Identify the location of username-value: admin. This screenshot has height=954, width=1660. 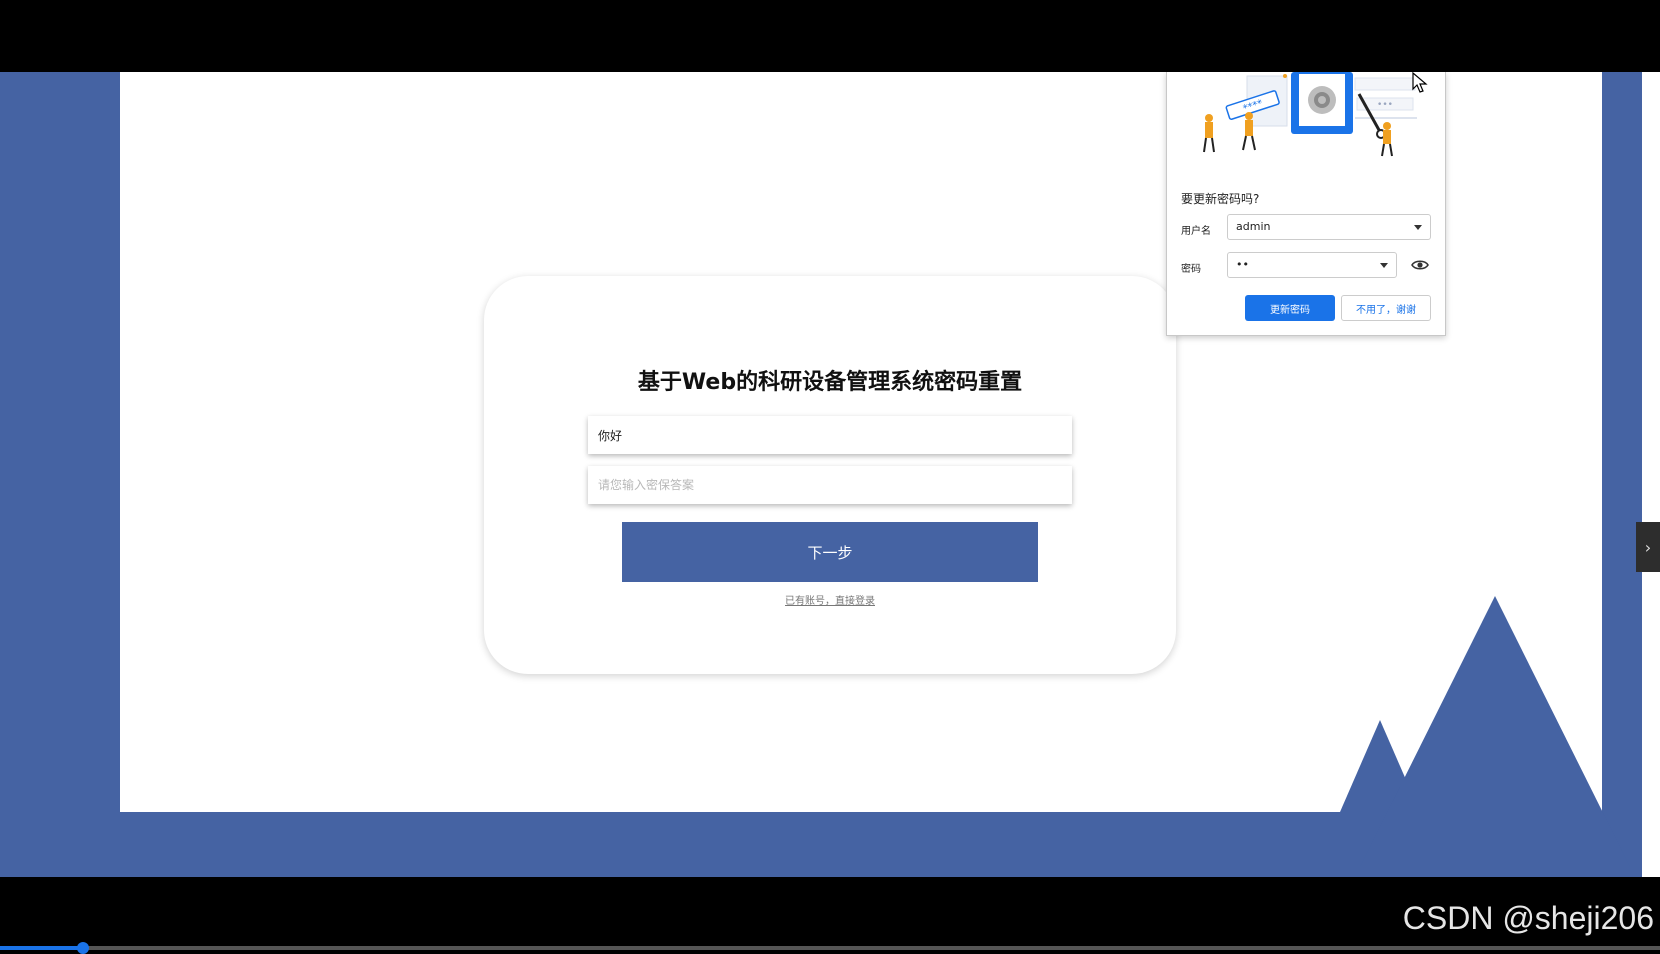
(1253, 226).